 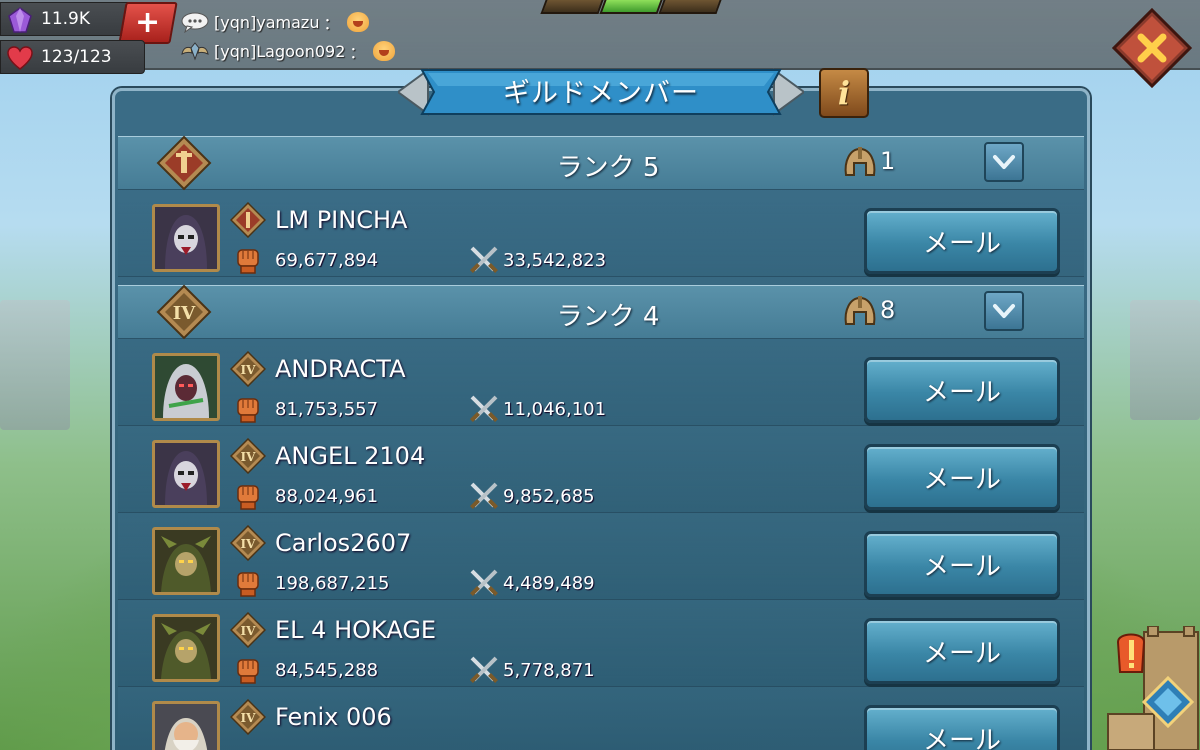 I want to click on background-ruin-right, so click(x=1165, y=360).